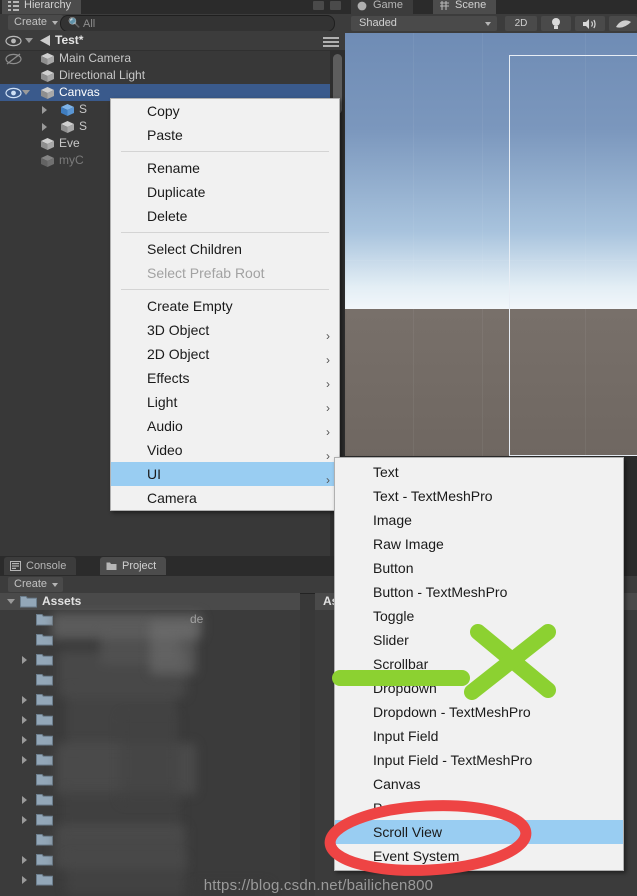 Image resolution: width=637 pixels, height=896 pixels. I want to click on context-menu-item-paste: Paste, so click(225, 135).